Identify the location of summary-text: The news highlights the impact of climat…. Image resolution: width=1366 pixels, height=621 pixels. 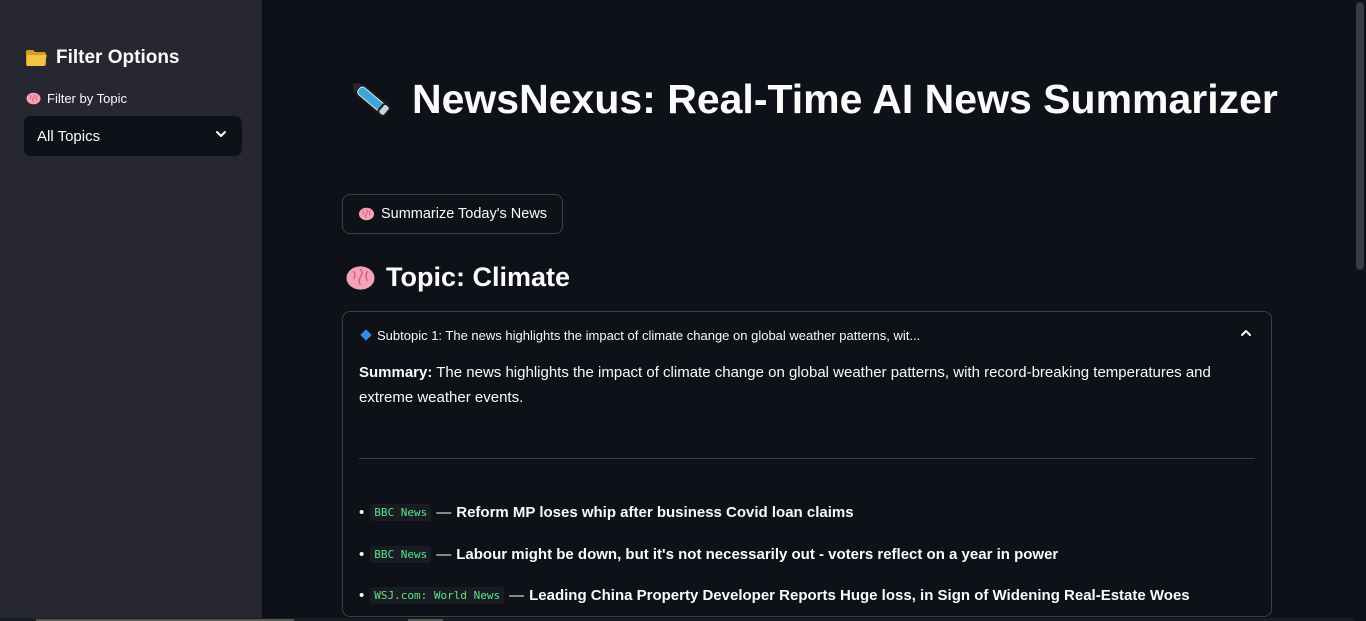
(785, 385).